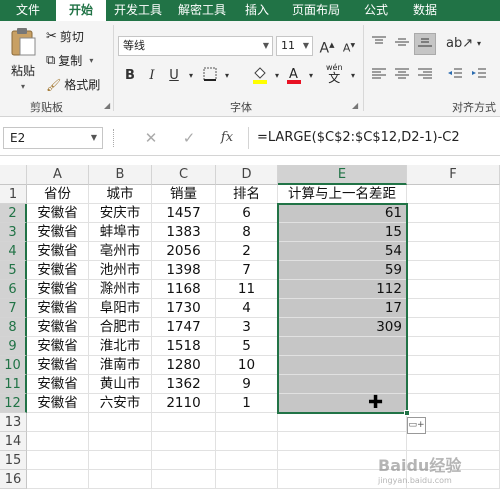 This screenshot has height=500, width=500. What do you see at coordinates (342, 422) in the screenshot?
I see `cell-e13` at bounding box center [342, 422].